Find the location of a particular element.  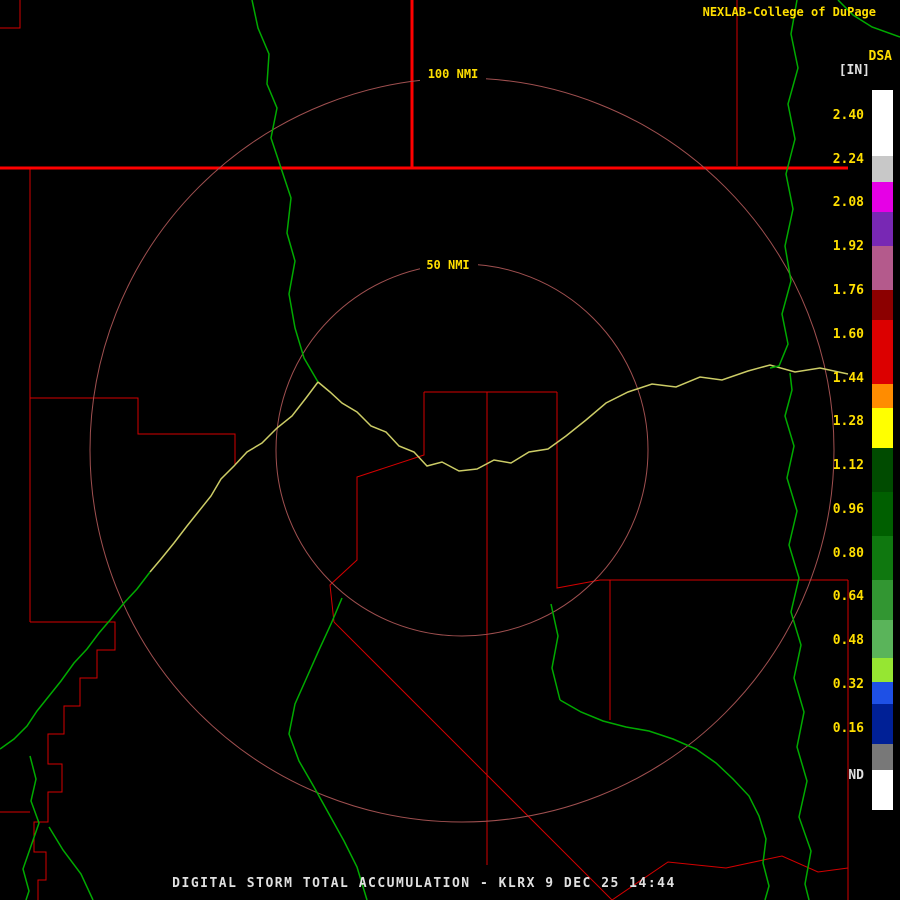

colorbar is located at coordinates (882, 450).